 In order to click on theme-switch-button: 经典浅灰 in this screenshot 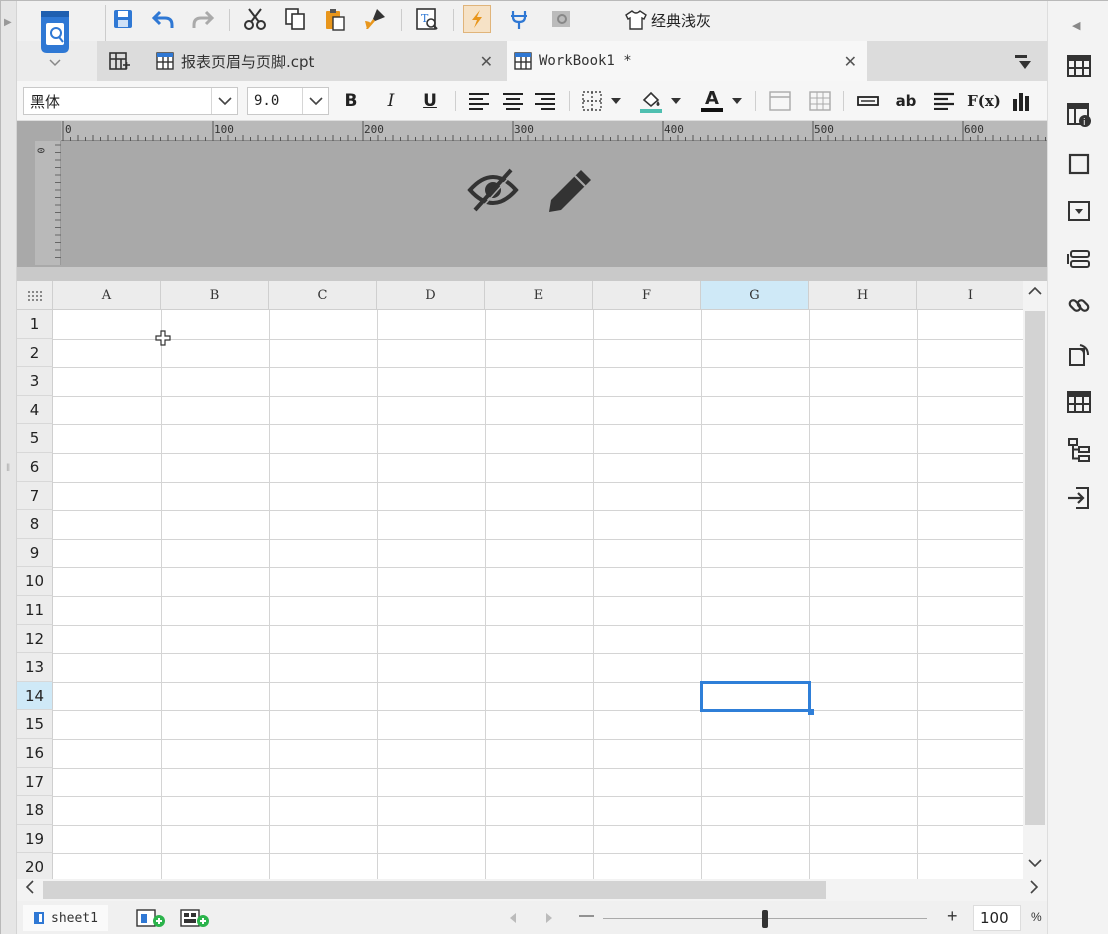, I will do `click(668, 20)`.